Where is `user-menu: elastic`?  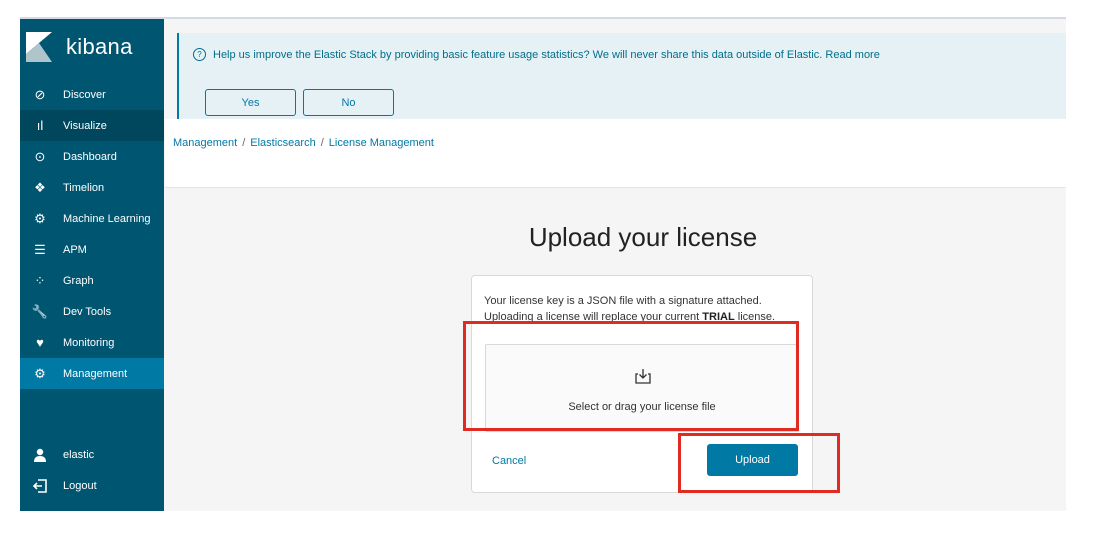 user-menu: elastic is located at coordinates (92, 454).